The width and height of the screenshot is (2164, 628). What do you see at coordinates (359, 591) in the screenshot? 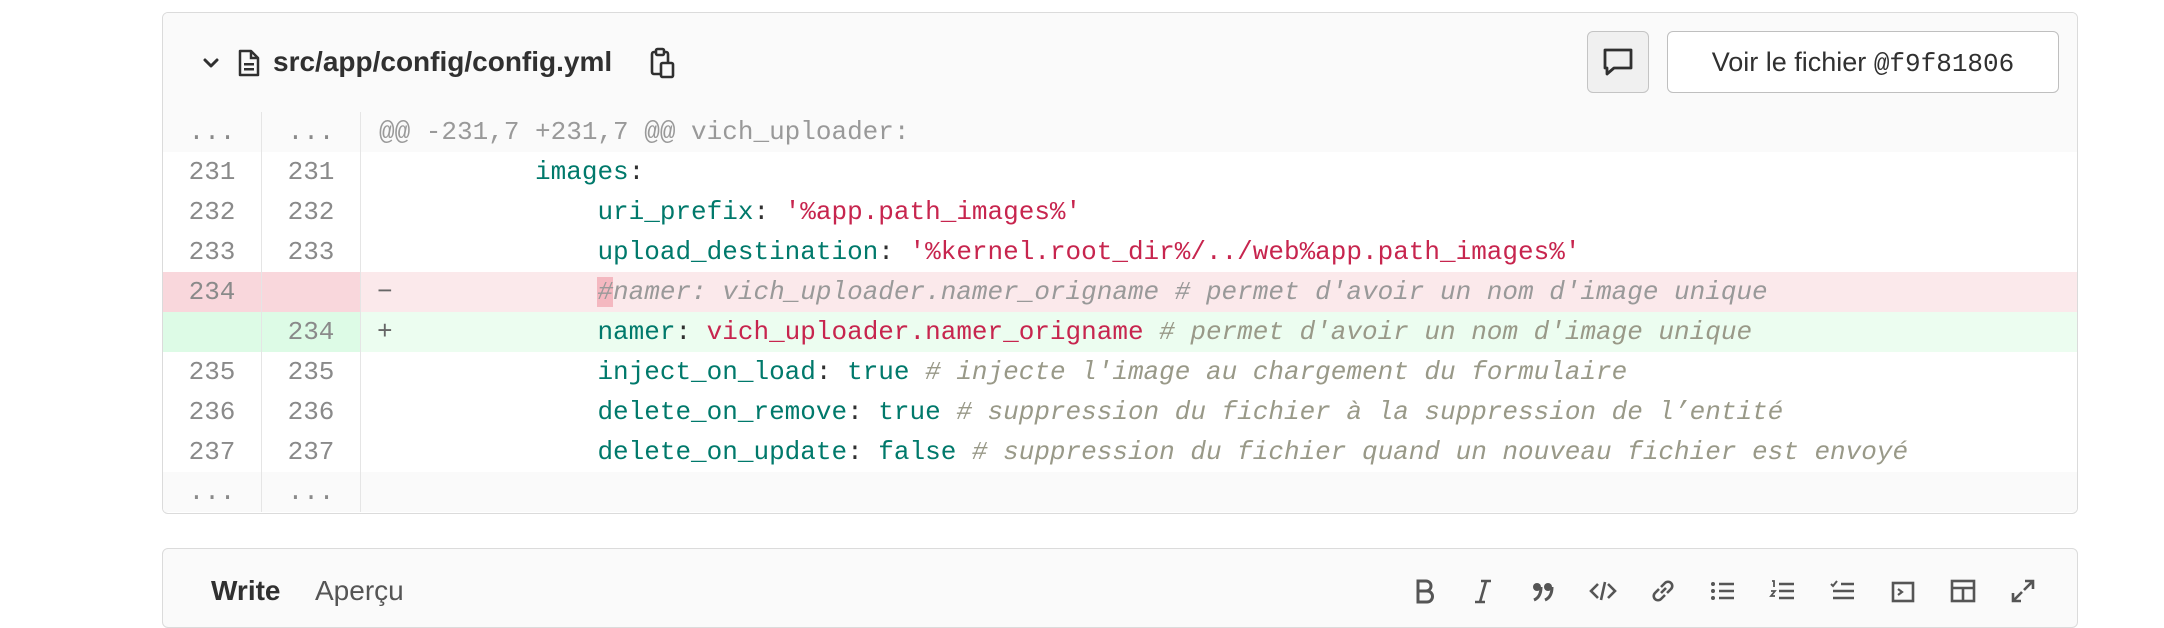
I see `tab-preview: Aperçu` at bounding box center [359, 591].